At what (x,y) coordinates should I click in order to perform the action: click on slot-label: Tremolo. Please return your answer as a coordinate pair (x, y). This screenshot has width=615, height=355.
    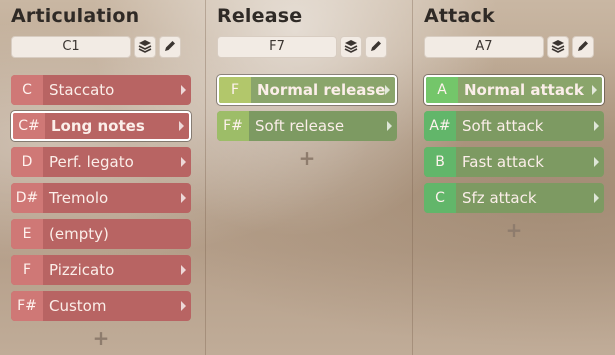
    Looking at the image, I should click on (79, 198).